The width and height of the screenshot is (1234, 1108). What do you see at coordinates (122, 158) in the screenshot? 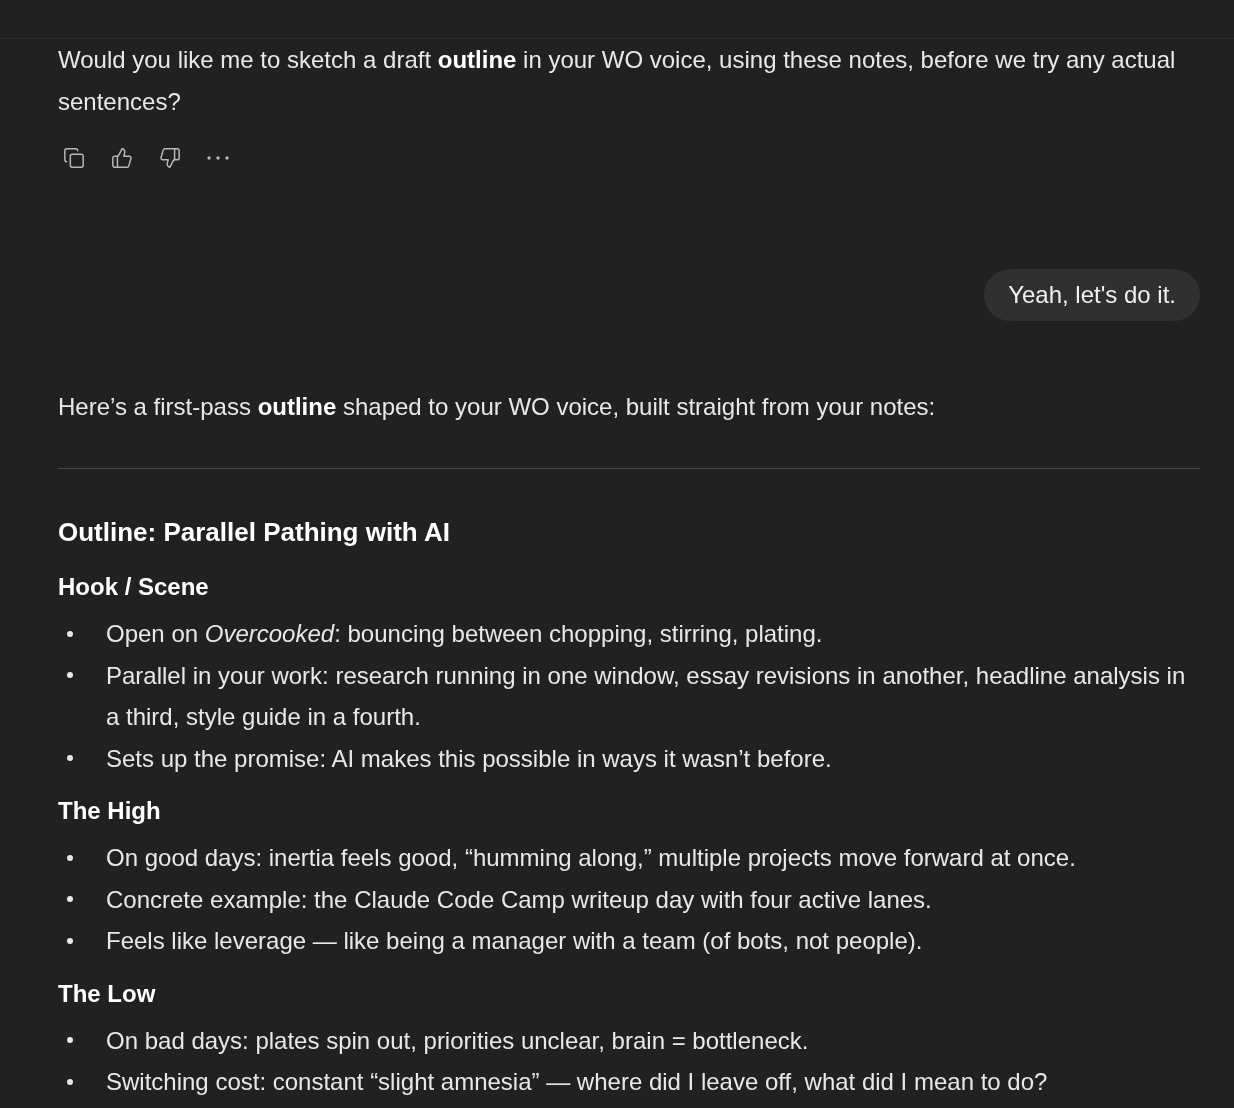
I see `thumbs-up-icon` at bounding box center [122, 158].